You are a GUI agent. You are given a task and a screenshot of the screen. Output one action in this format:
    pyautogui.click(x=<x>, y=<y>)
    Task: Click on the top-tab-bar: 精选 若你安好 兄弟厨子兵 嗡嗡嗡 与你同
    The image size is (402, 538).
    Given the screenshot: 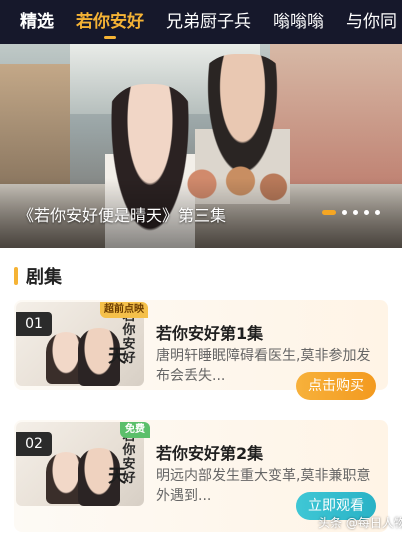 What is the action you would take?
    pyautogui.click(x=201, y=22)
    